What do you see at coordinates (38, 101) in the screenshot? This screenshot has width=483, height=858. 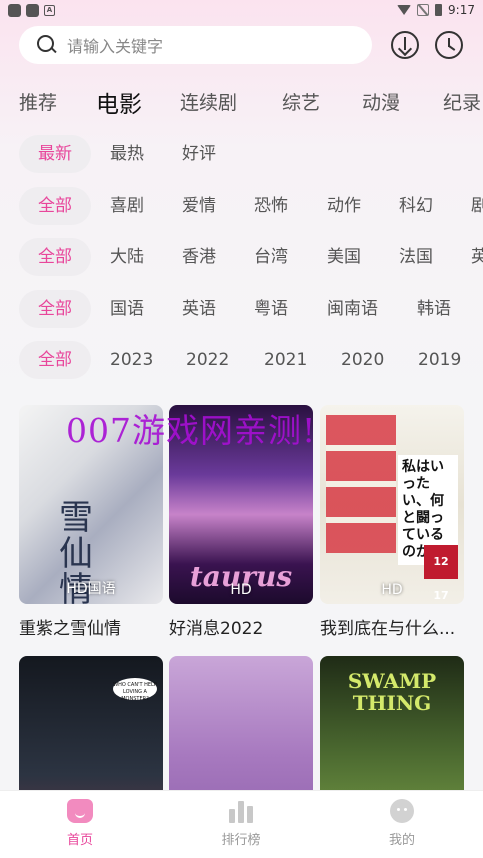 I see `tab-recommend: 推荐` at bounding box center [38, 101].